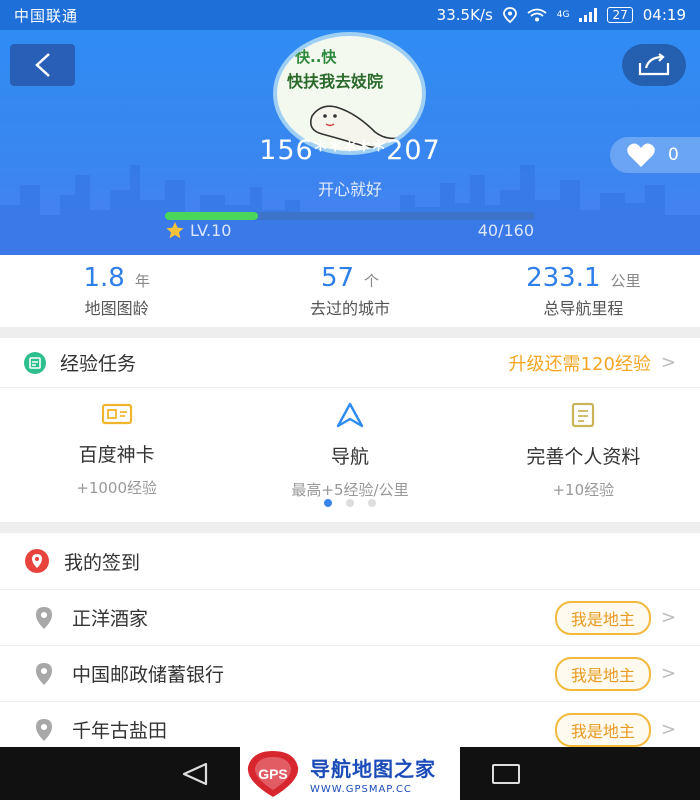 Image resolution: width=700 pixels, height=800 pixels. What do you see at coordinates (211, 216) in the screenshot?
I see `level-progress-fill` at bounding box center [211, 216].